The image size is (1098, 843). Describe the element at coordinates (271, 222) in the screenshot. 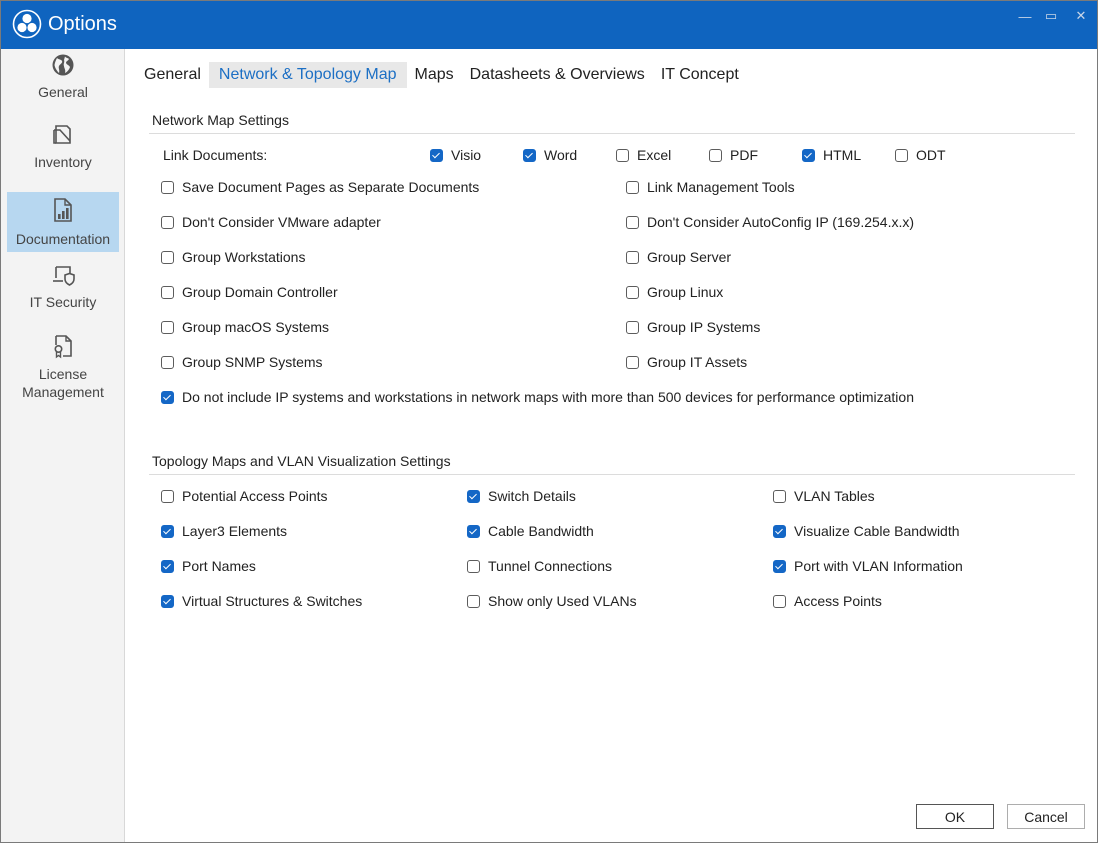

I see `checkbox-don-t-consider-vmware-adapter: Don't Consider VMware adapter` at that location.